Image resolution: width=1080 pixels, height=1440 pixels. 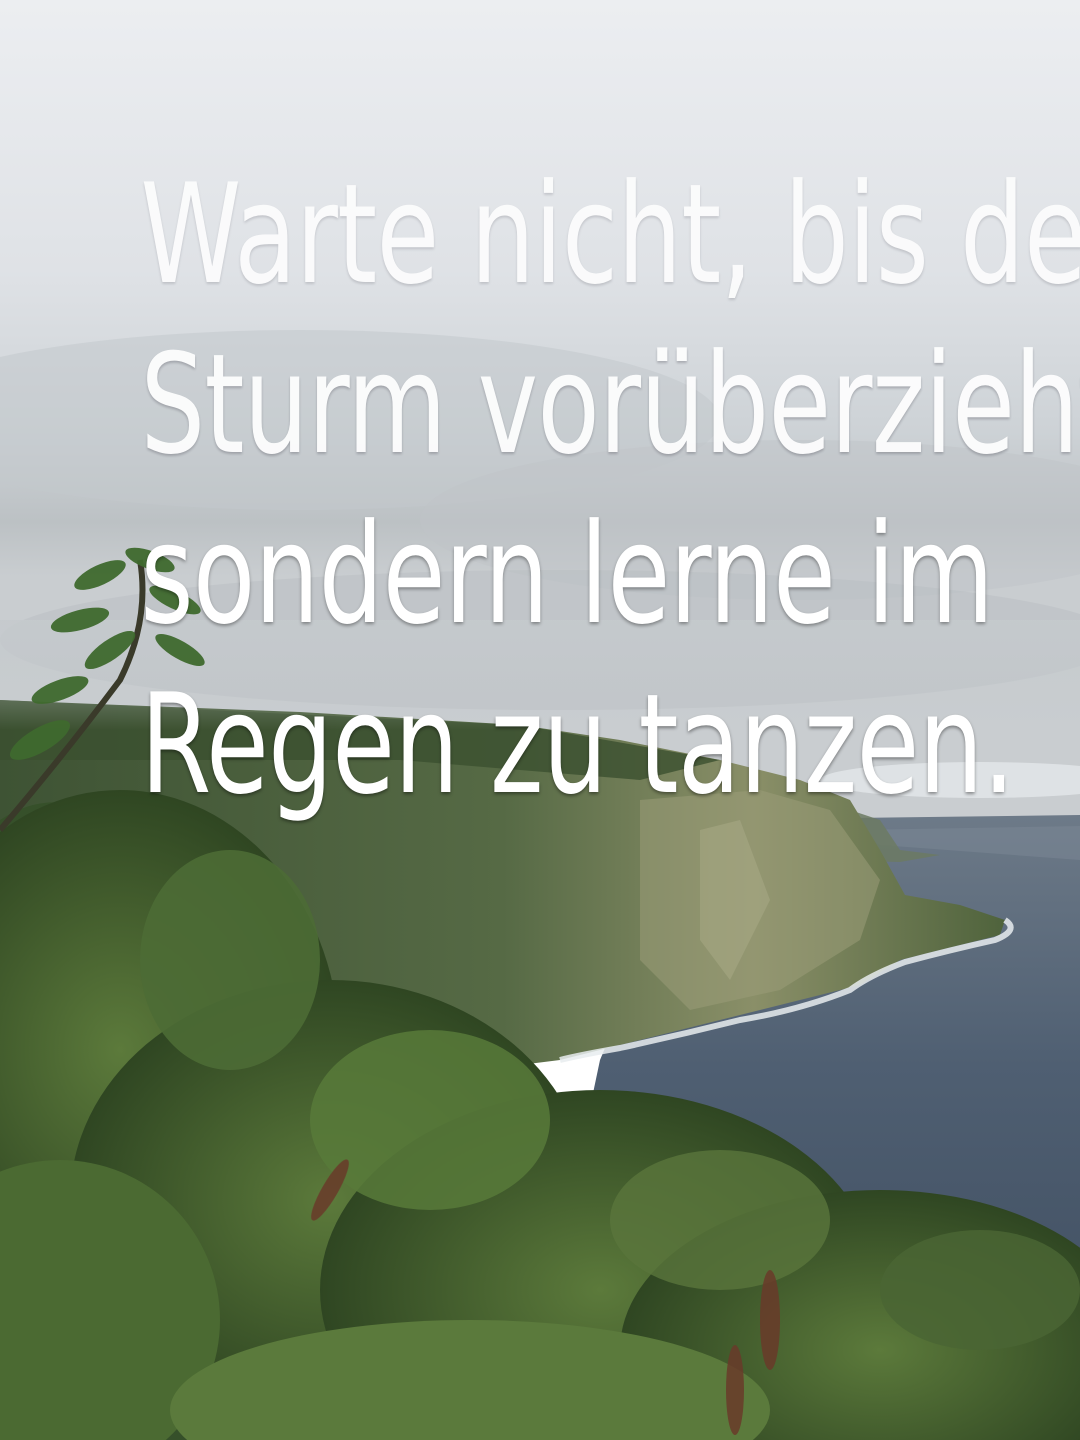 I want to click on quote-line-4: Regen zu tanzen., so click(x=577, y=744).